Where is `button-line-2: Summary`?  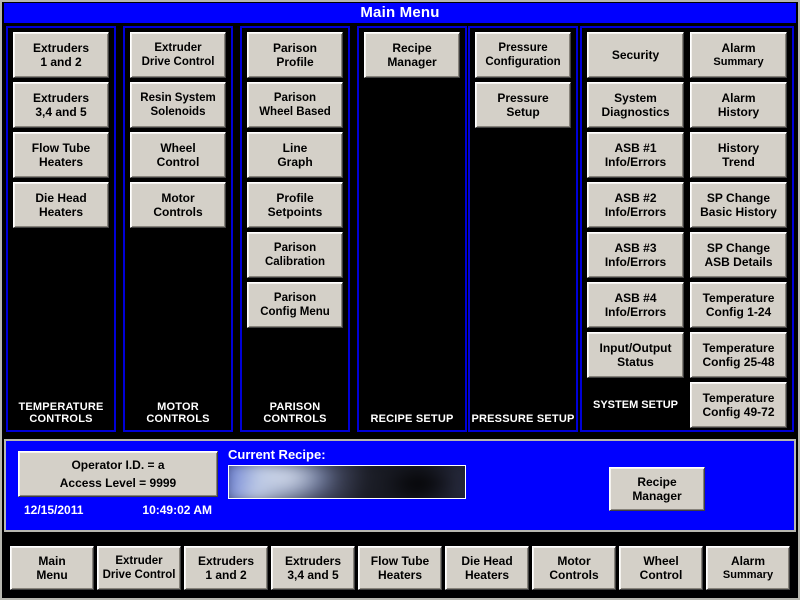
button-line-2: Summary is located at coordinates (748, 574).